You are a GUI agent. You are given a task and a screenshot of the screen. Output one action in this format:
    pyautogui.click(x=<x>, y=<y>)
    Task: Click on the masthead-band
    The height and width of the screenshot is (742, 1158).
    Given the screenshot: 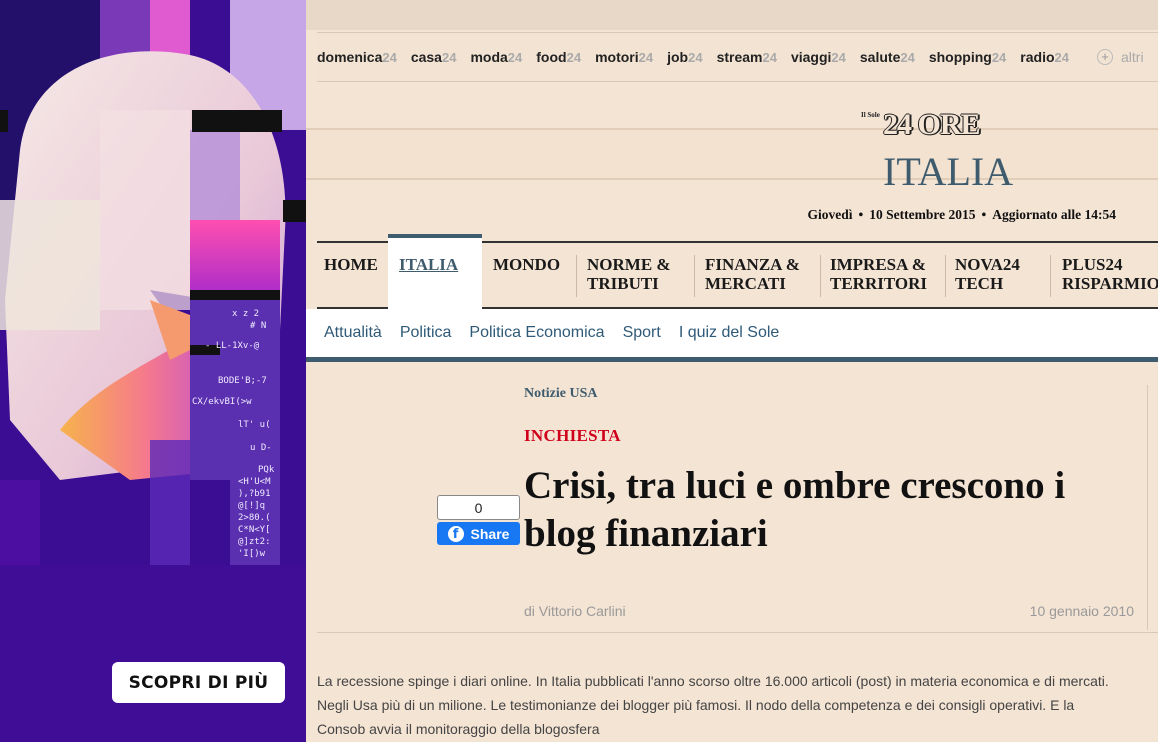 What is the action you would take?
    pyautogui.click(x=732, y=154)
    